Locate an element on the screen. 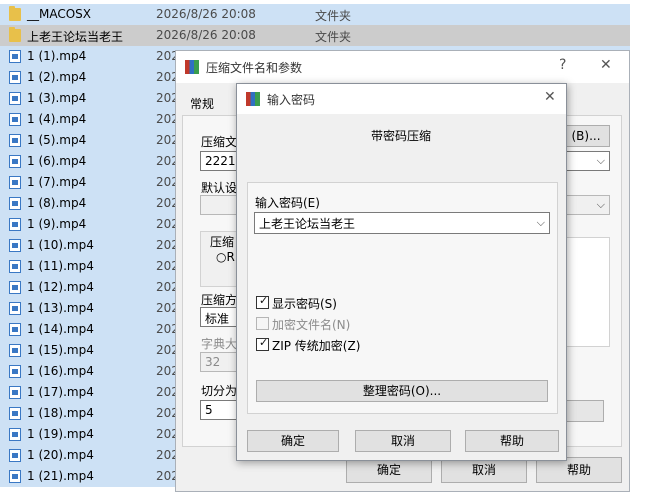 The height and width of the screenshot is (492, 648). show-password-checkbox: ✓ is located at coordinates (262, 301).